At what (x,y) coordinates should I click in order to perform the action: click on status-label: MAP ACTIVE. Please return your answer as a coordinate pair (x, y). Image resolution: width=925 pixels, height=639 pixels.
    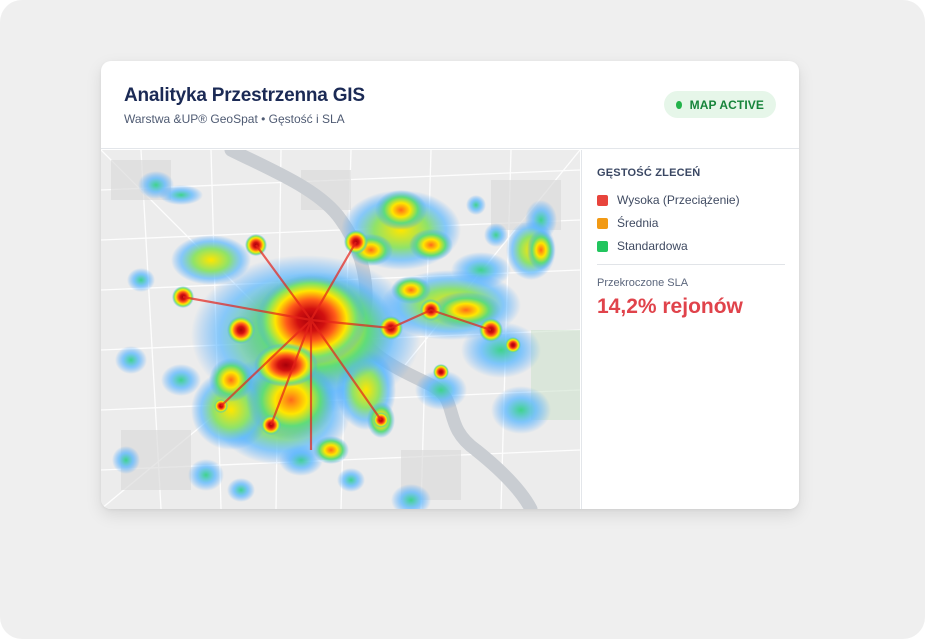
    Looking at the image, I should click on (726, 104).